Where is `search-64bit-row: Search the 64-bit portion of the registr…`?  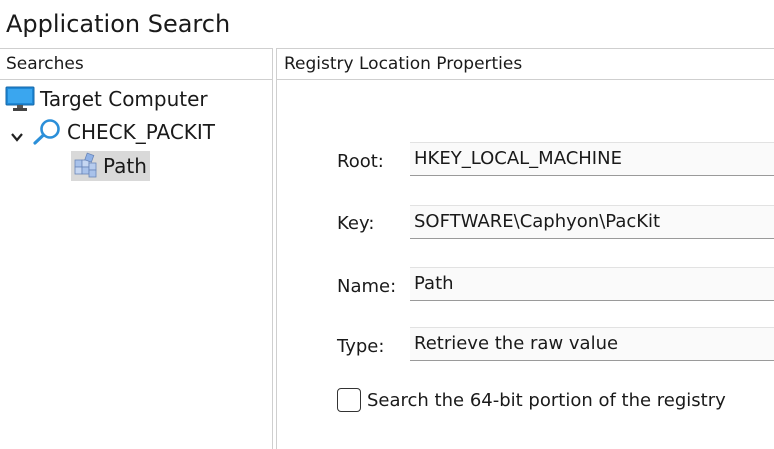
search-64bit-row: Search the 64-bit portion of the registr… is located at coordinates (531, 400).